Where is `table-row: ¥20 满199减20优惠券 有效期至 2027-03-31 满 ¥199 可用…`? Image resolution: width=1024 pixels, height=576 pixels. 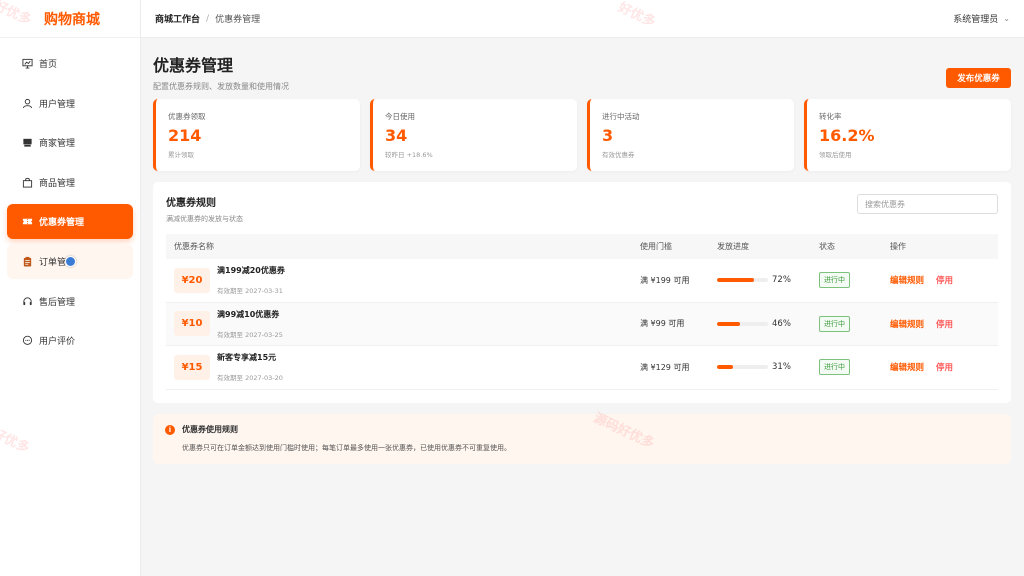 table-row: ¥20 满199减20优惠券 有效期至 2027-03-31 满 ¥199 可用… is located at coordinates (582, 281).